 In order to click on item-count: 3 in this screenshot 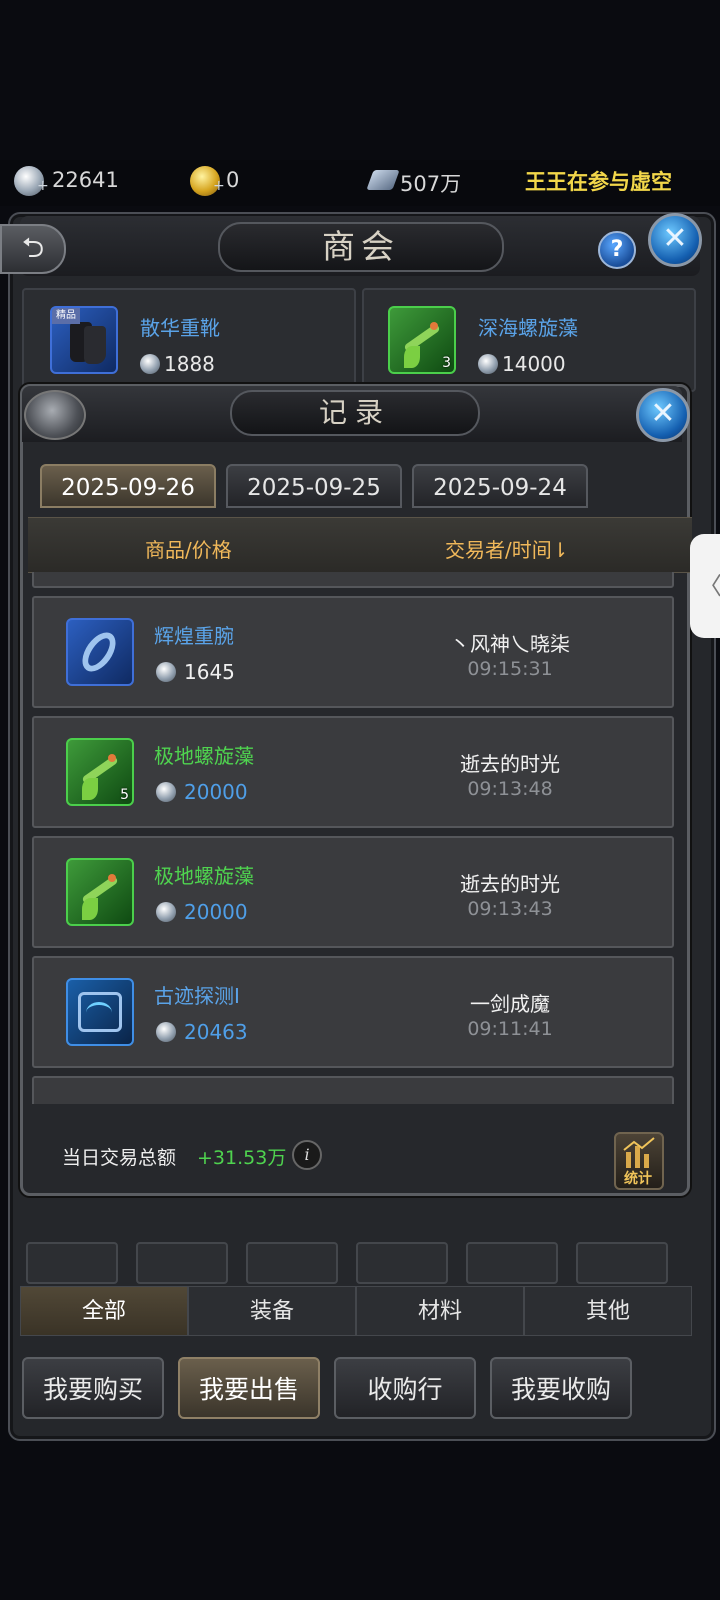, I will do `click(446, 363)`.